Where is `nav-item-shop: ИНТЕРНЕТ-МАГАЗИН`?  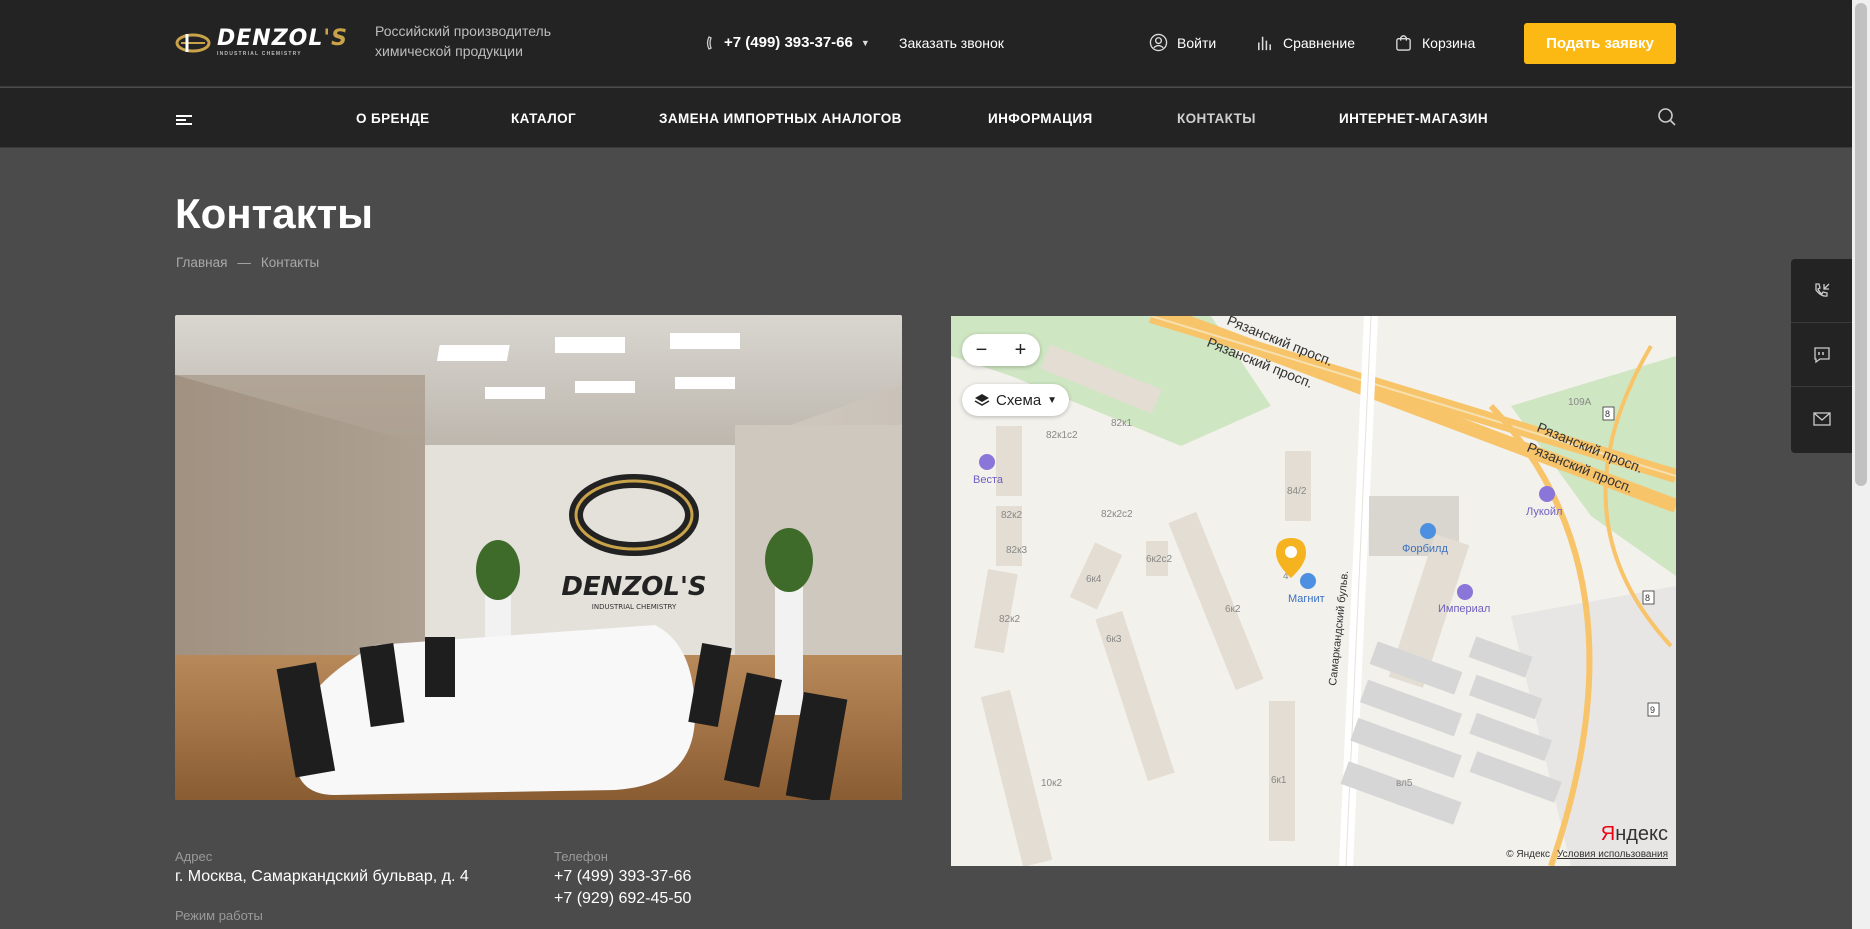
nav-item-shop: ИНТЕРНЕТ-МАГАЗИН is located at coordinates (1413, 118).